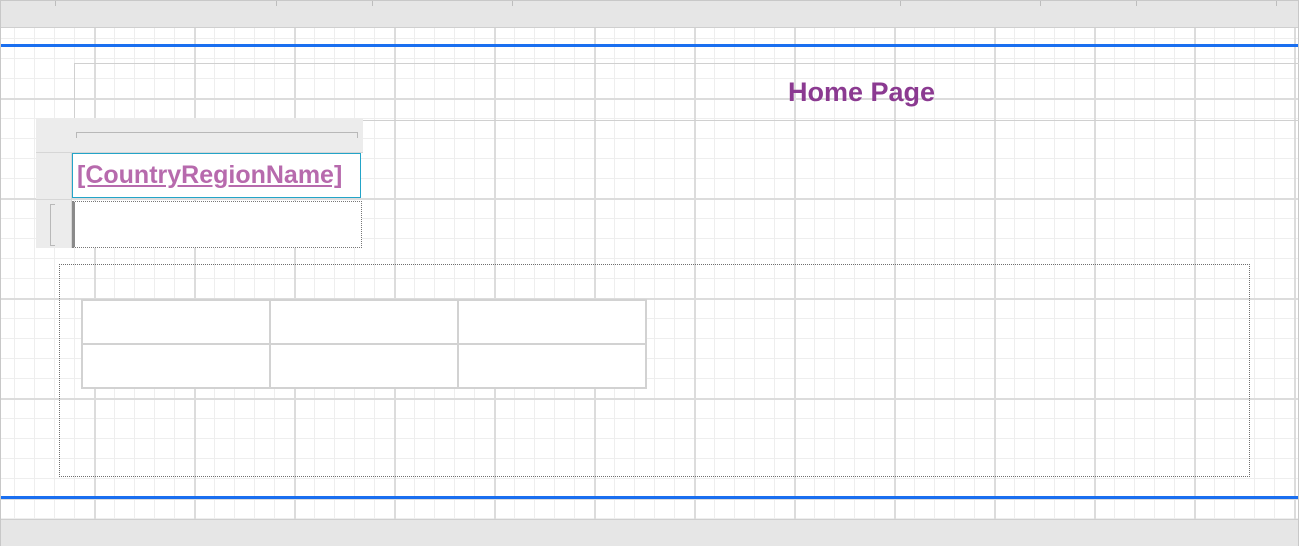 The height and width of the screenshot is (546, 1299). What do you see at coordinates (861, 92) in the screenshot?
I see `page-title: Home Page` at bounding box center [861, 92].